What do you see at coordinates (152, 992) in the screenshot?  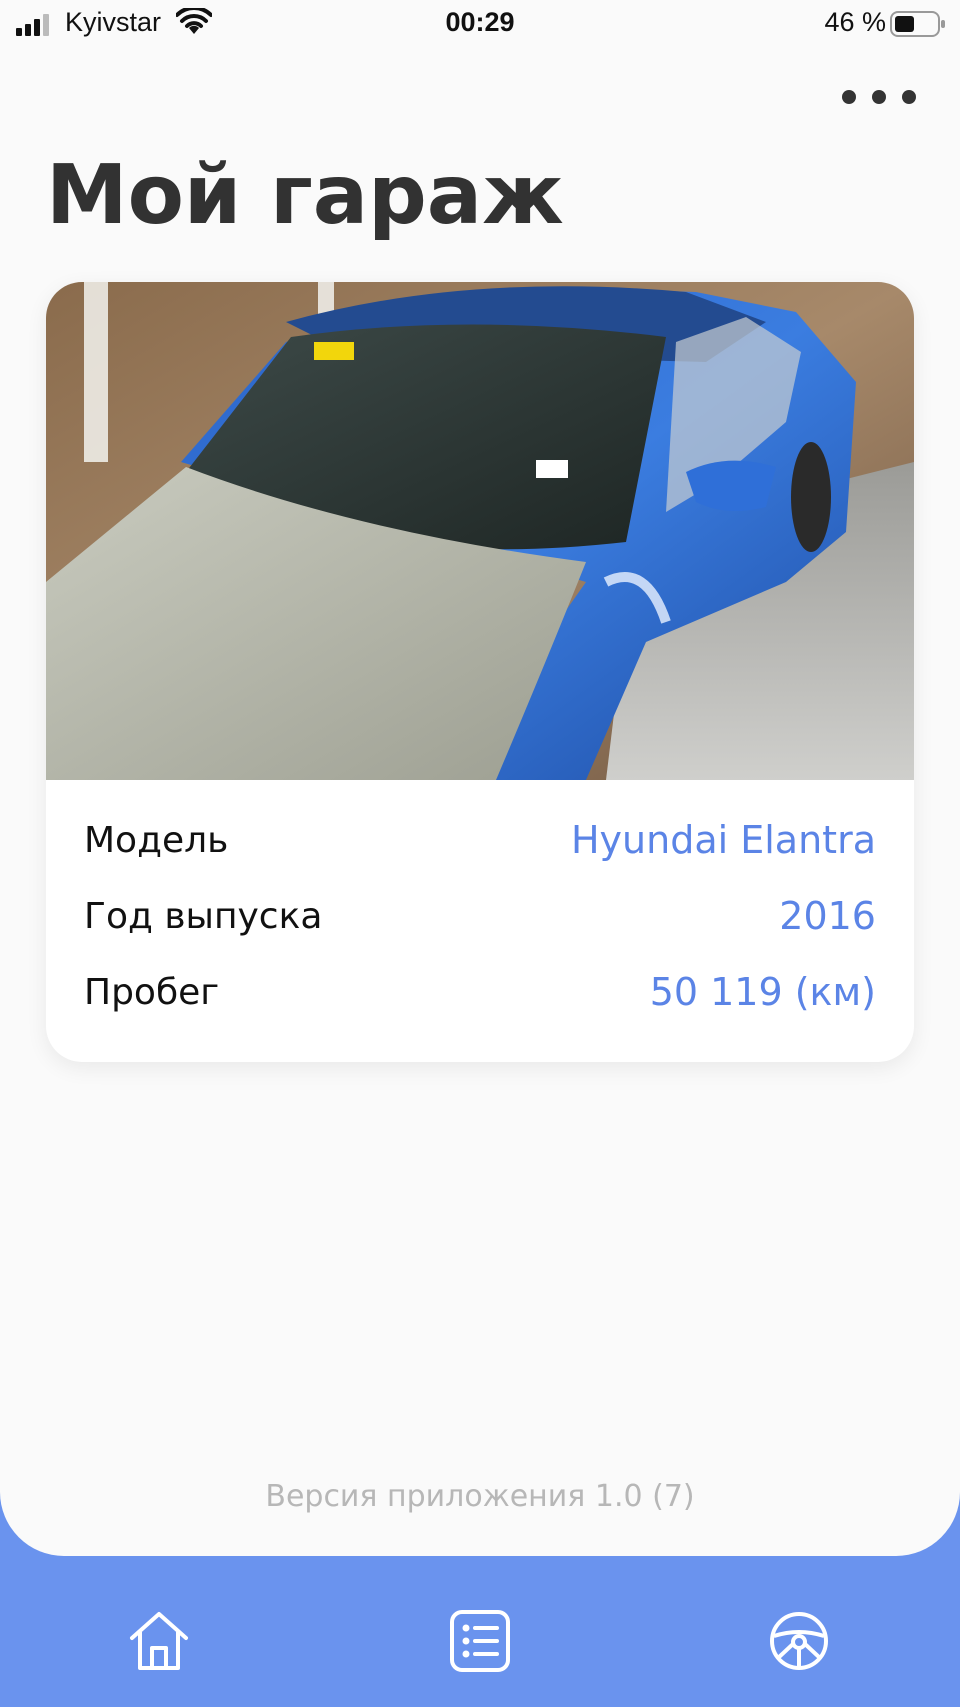 I see `mileage-label: Пробег` at bounding box center [152, 992].